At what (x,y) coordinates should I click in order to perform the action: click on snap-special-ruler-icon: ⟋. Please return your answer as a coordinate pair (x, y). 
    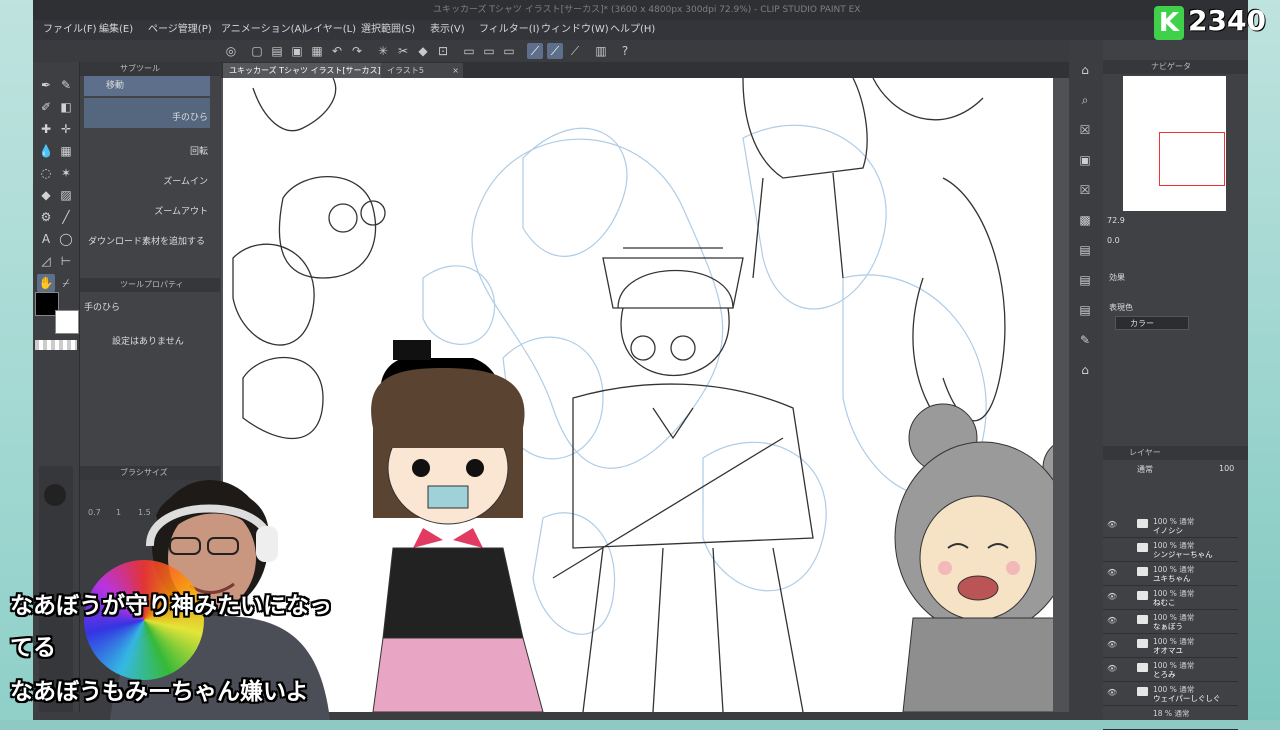
    Looking at the image, I should click on (555, 51).